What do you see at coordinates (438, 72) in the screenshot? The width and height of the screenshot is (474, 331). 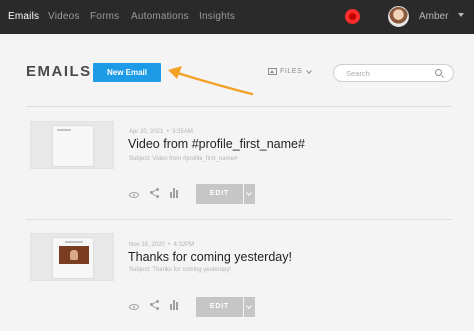 I see `search-icon` at bounding box center [438, 72].